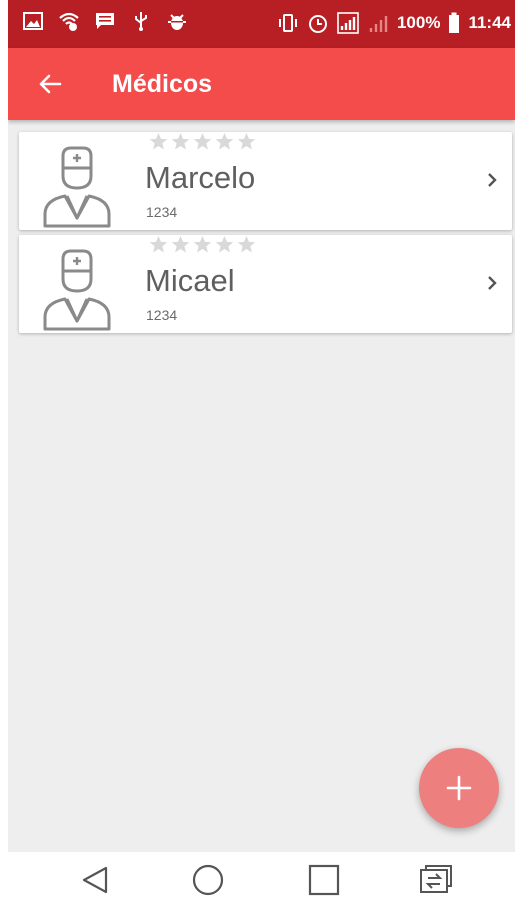 The image size is (515, 902). I want to click on home-circle-icon, so click(208, 880).